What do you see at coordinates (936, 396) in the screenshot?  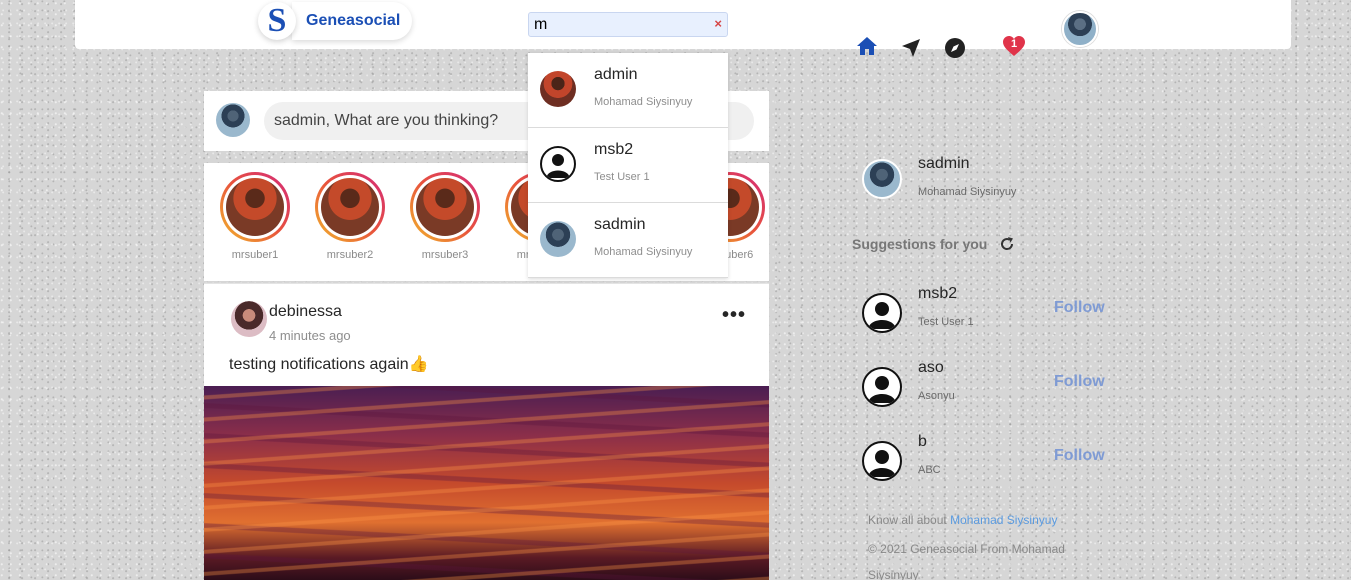 I see `suggestion-fullname: Asonyu` at bounding box center [936, 396].